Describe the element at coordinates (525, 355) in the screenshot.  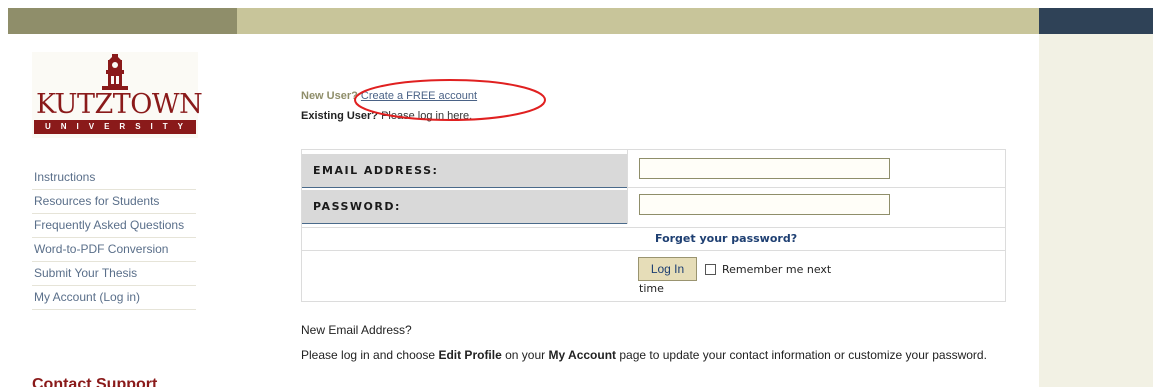
I see `new-email-text-part: on your` at that location.